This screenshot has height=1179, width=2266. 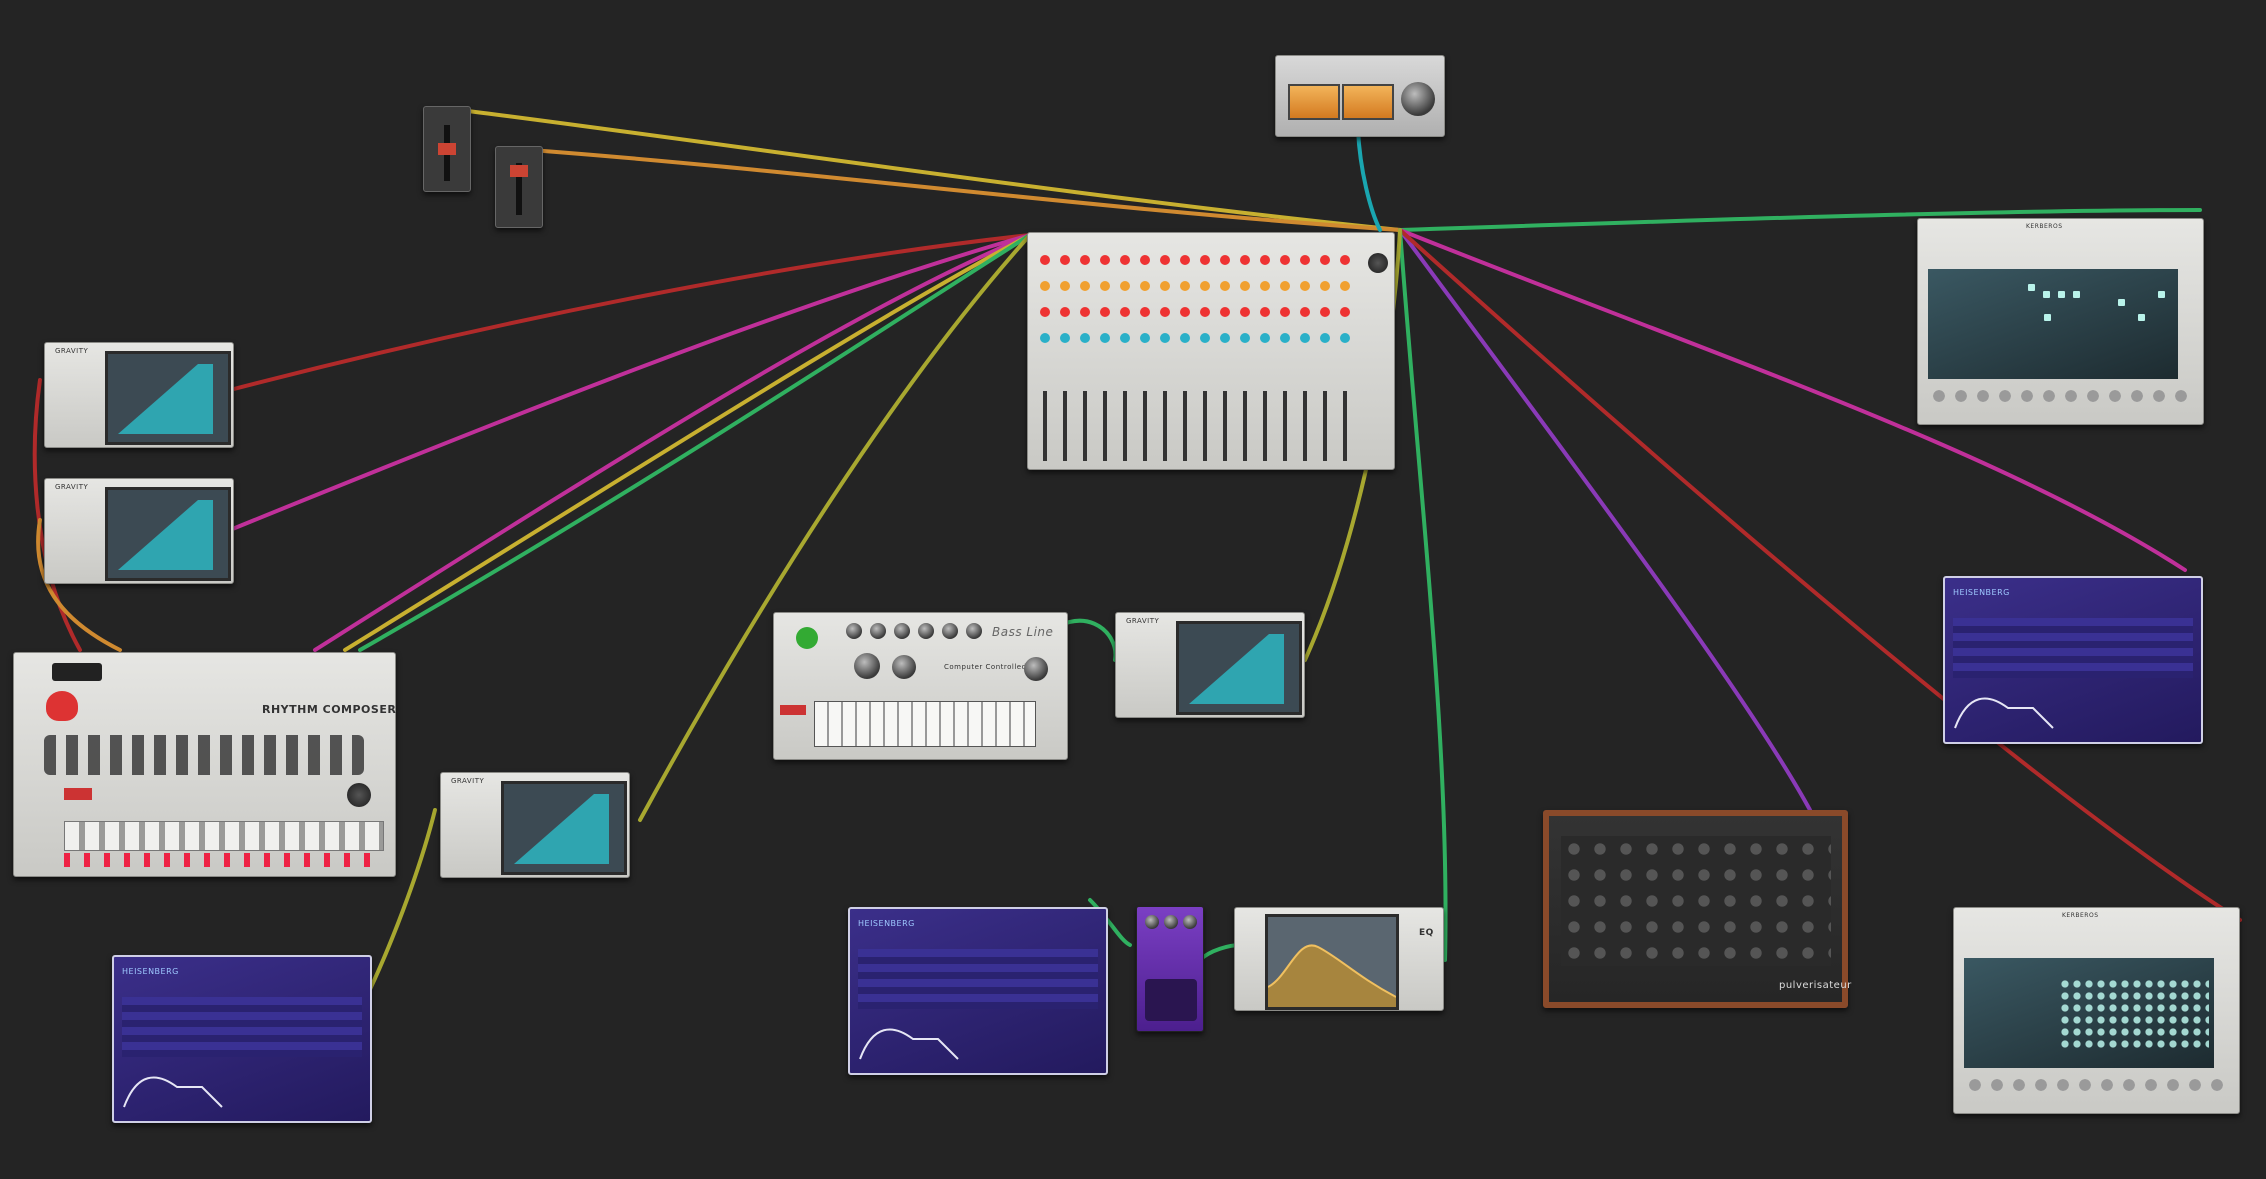 What do you see at coordinates (77, 672) in the screenshot?
I see `power-switch` at bounding box center [77, 672].